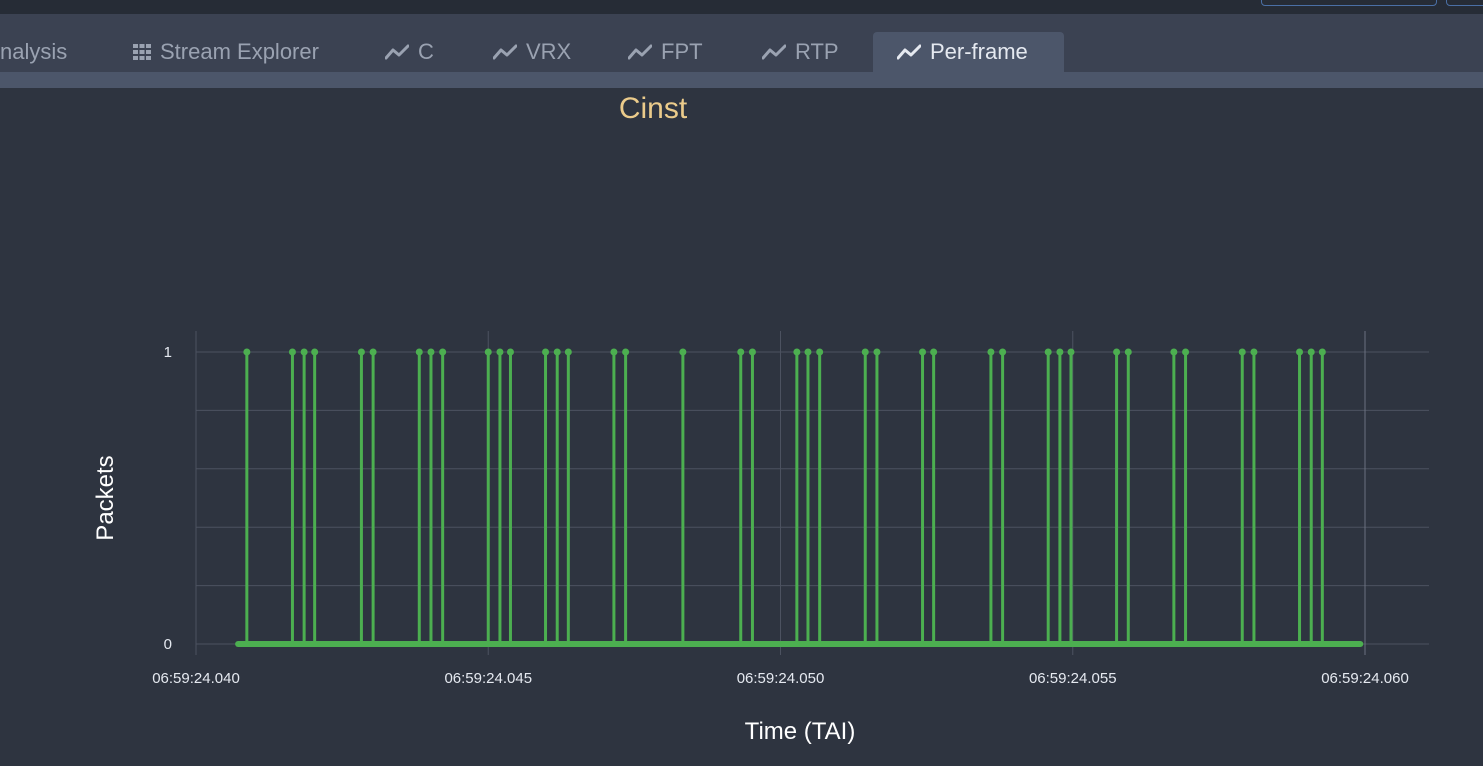 This screenshot has height=766, width=1483. What do you see at coordinates (1073, 678) in the screenshot?
I see `x-tick-label: 06:59:24.055` at bounding box center [1073, 678].